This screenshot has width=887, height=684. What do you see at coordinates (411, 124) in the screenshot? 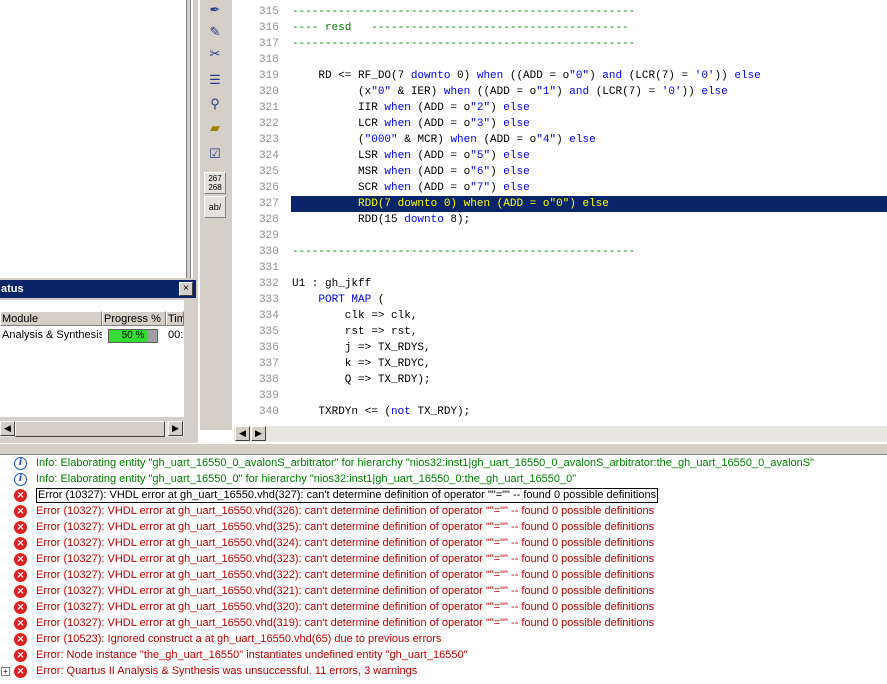
I see `code-text: LCR when (ADD = o"3") else` at bounding box center [411, 124].